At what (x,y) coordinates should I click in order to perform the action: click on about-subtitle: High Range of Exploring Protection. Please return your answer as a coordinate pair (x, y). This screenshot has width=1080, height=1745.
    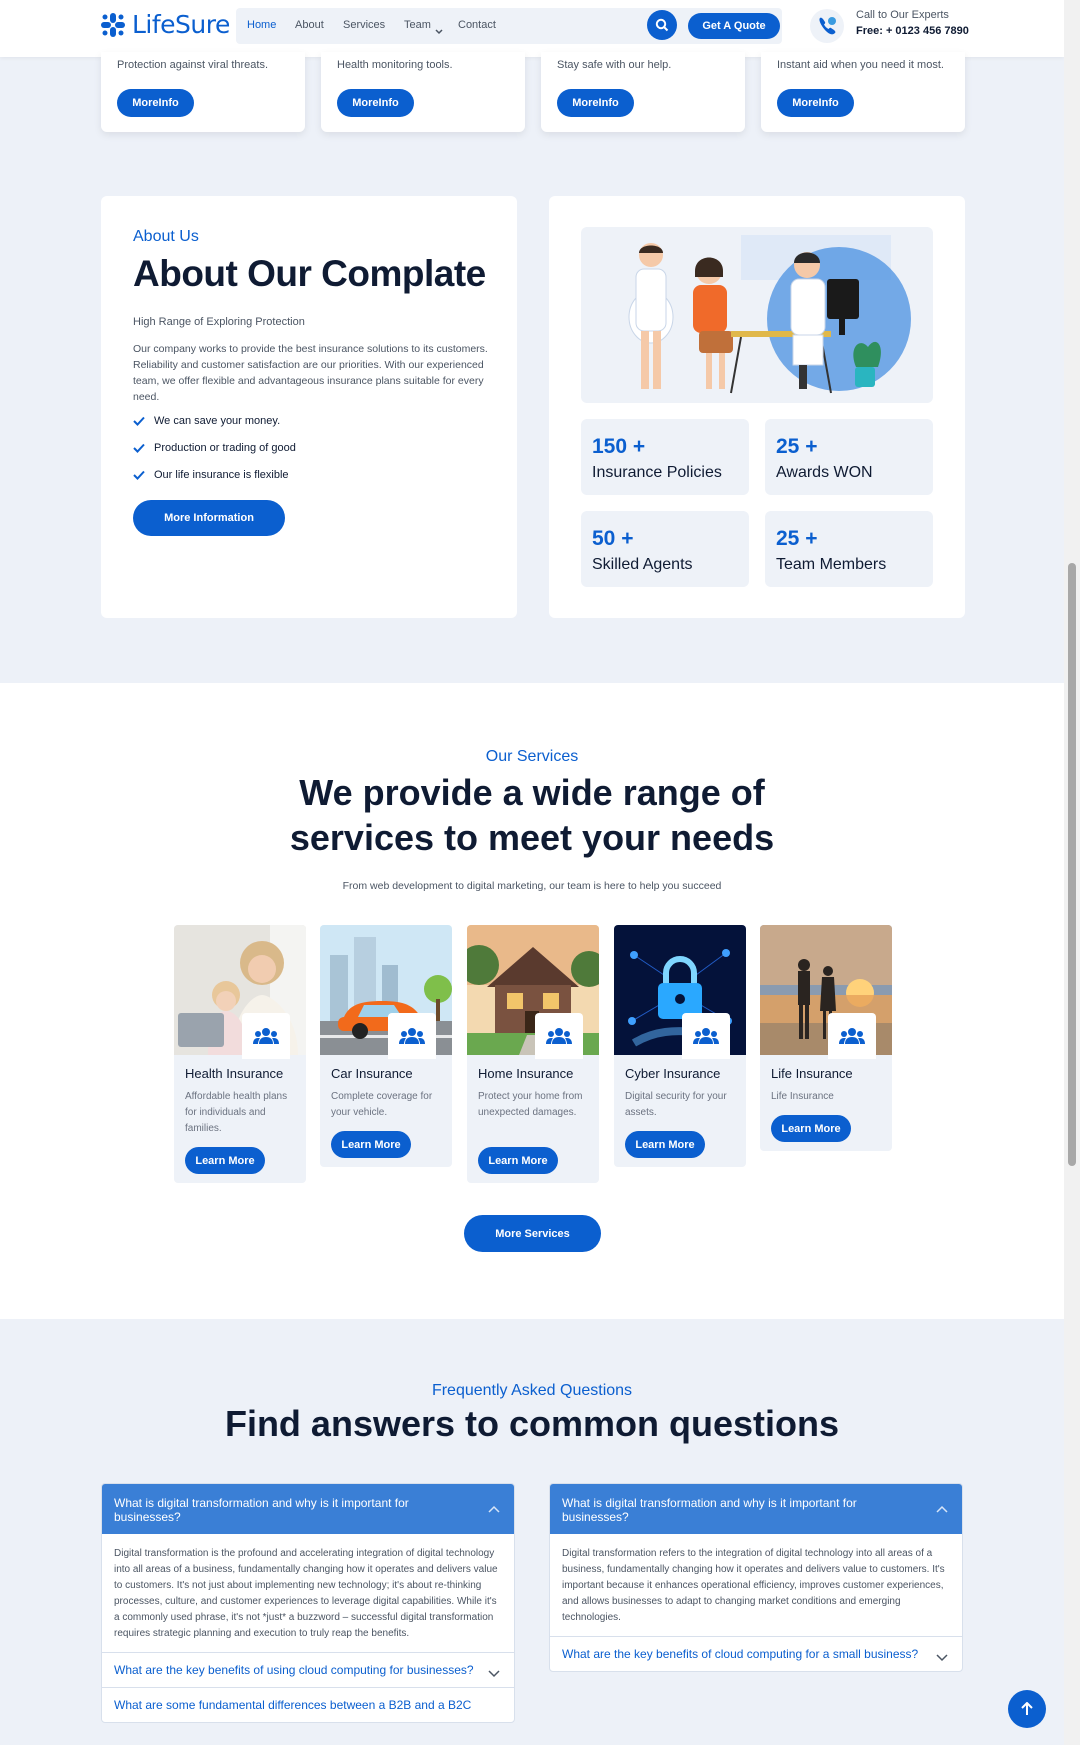
    Looking at the image, I should click on (219, 322).